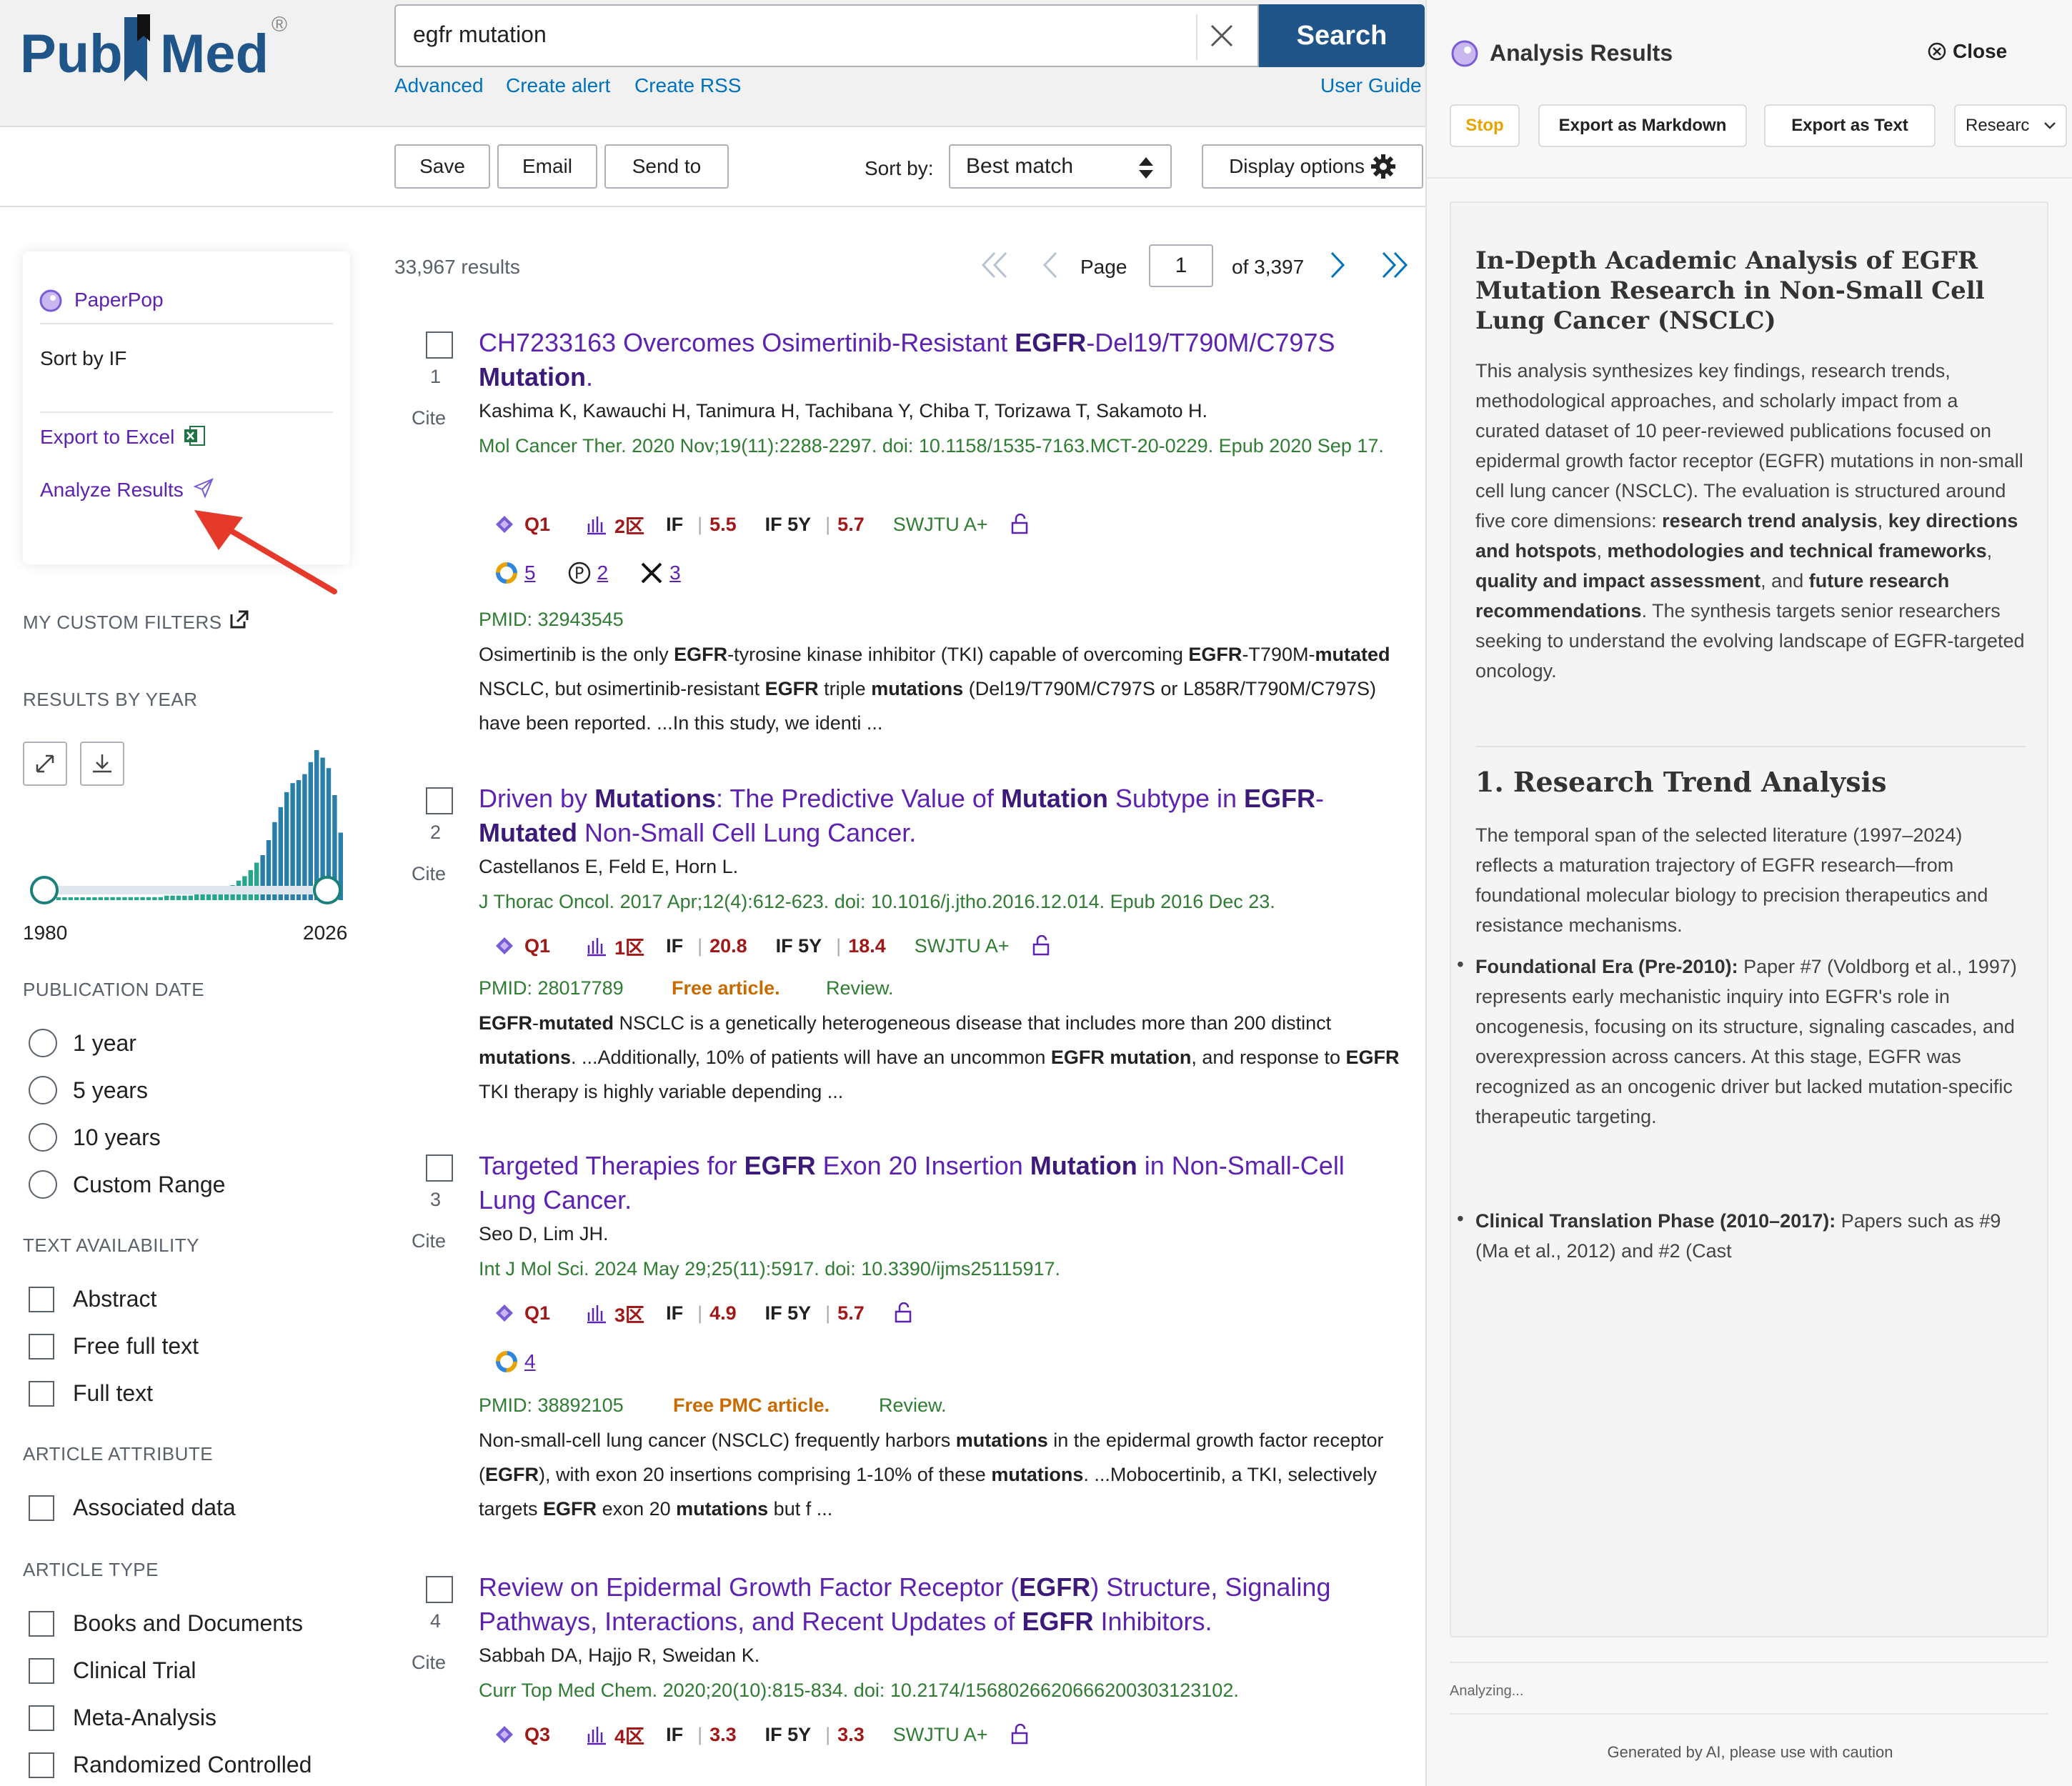  What do you see at coordinates (436, 376) in the screenshot?
I see `article-number: 1` at bounding box center [436, 376].